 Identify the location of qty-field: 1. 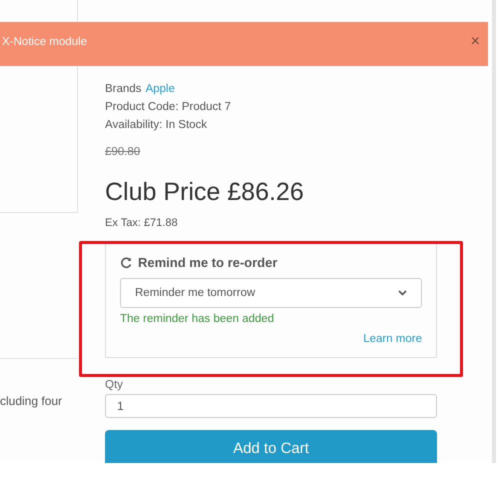
(271, 406).